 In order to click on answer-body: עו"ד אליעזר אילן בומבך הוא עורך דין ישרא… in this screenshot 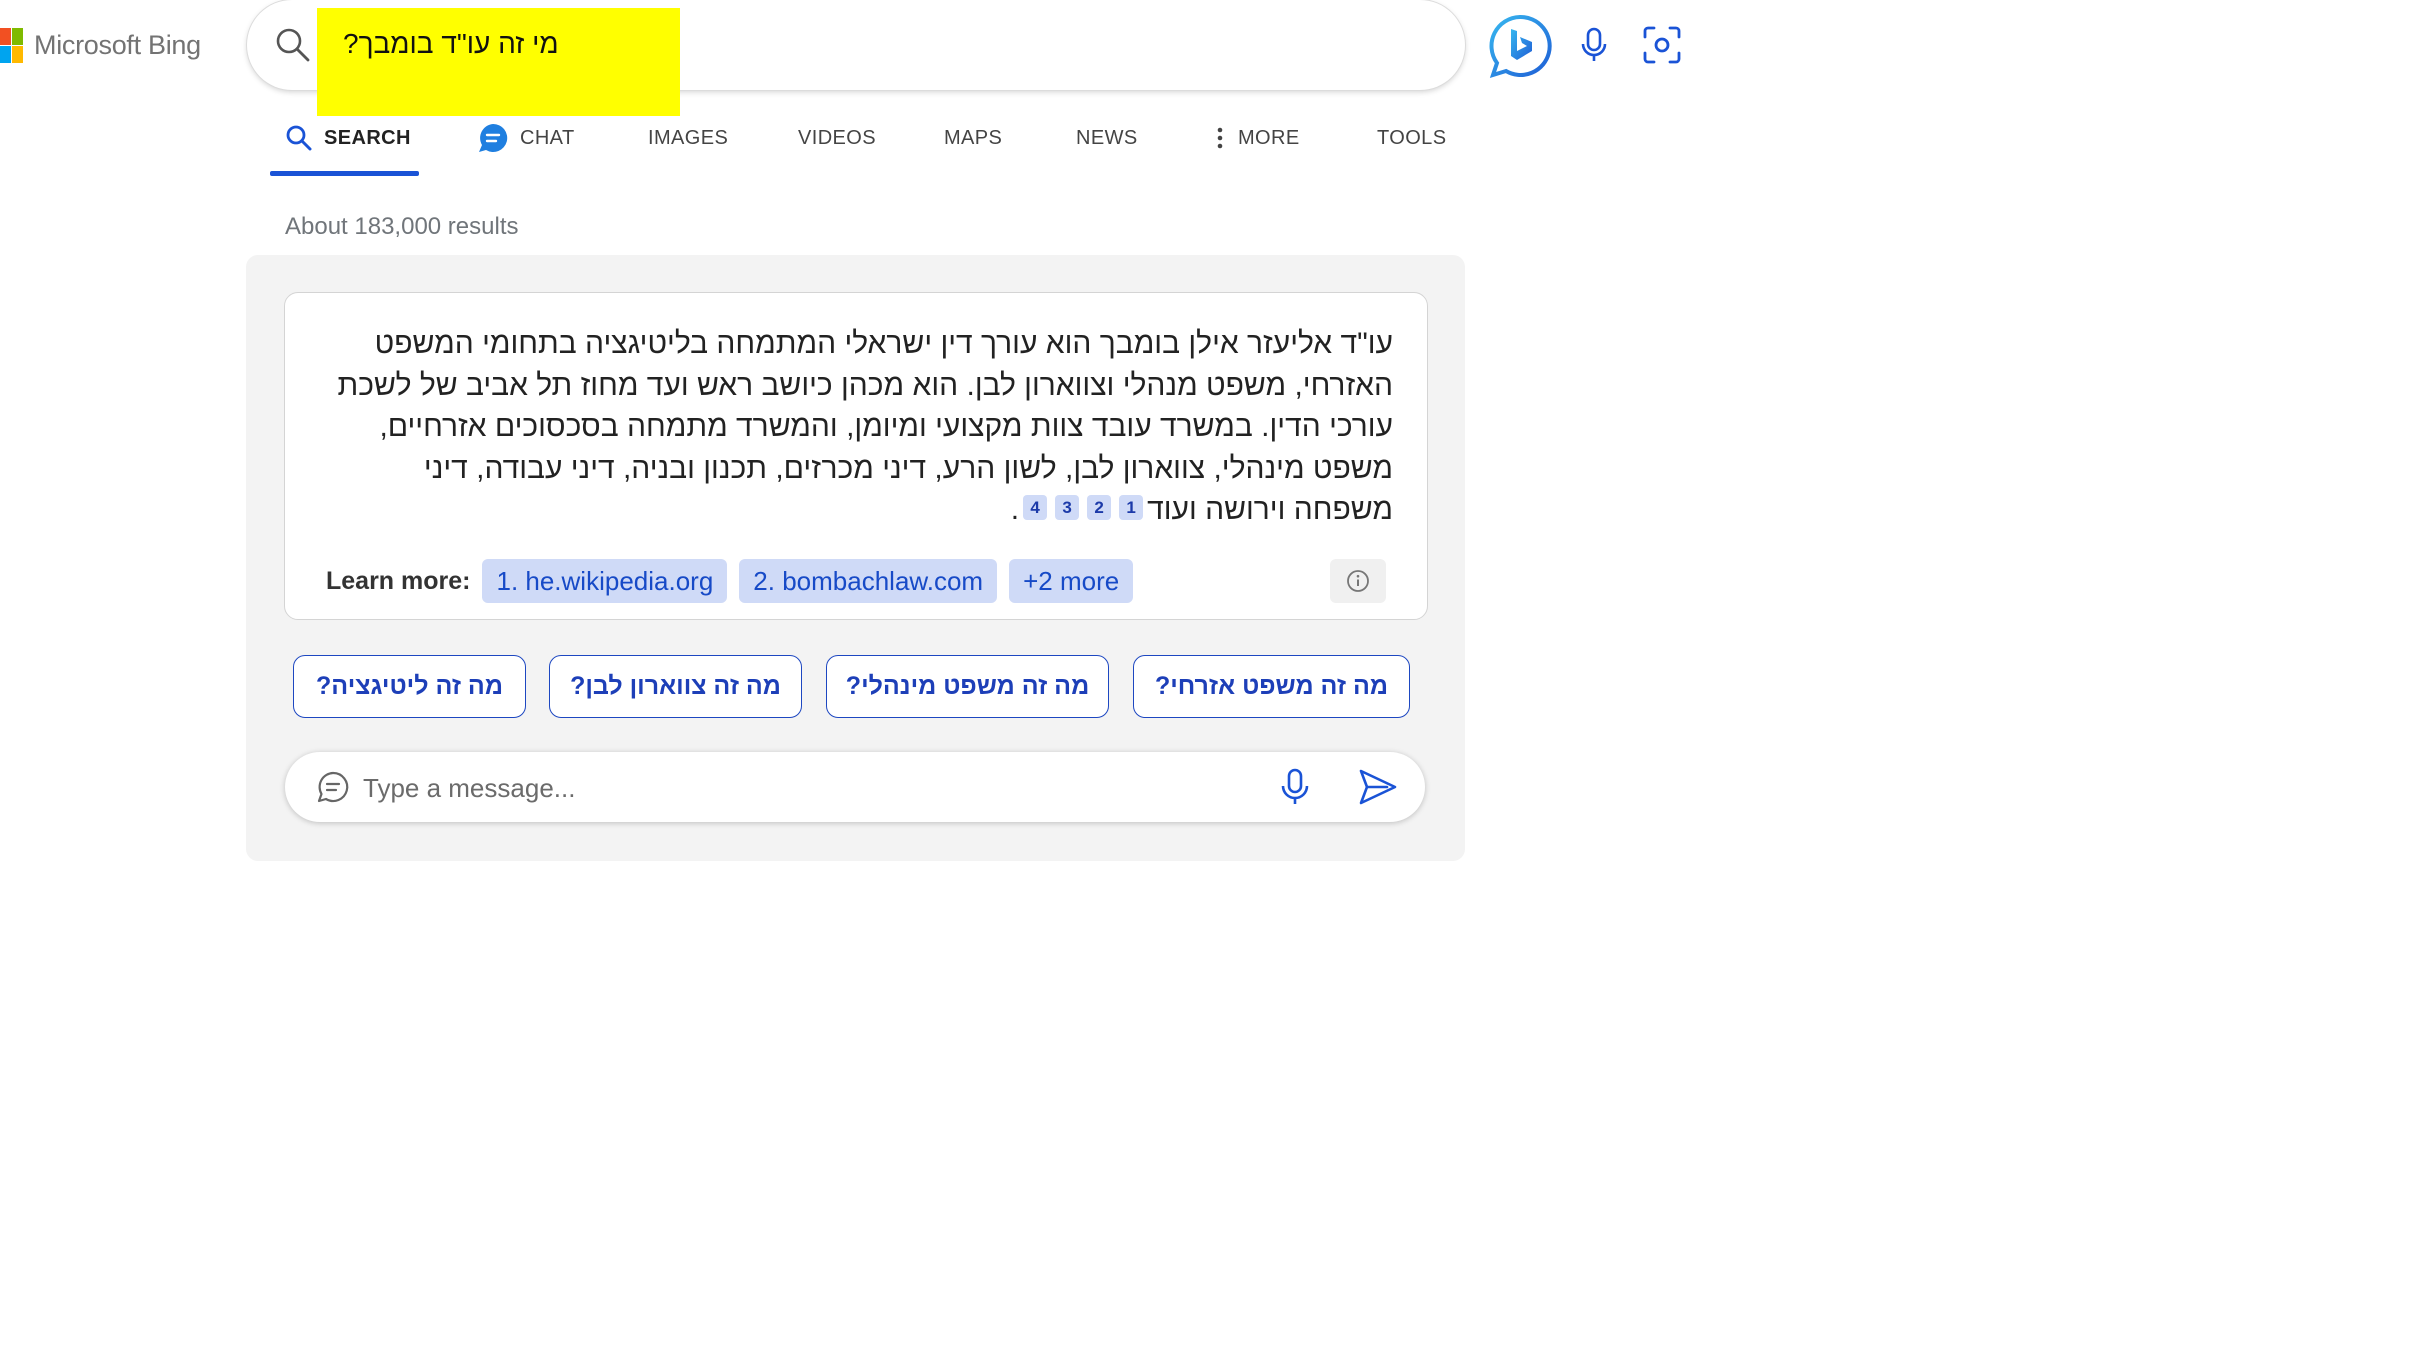, I will do `click(865, 426)`.